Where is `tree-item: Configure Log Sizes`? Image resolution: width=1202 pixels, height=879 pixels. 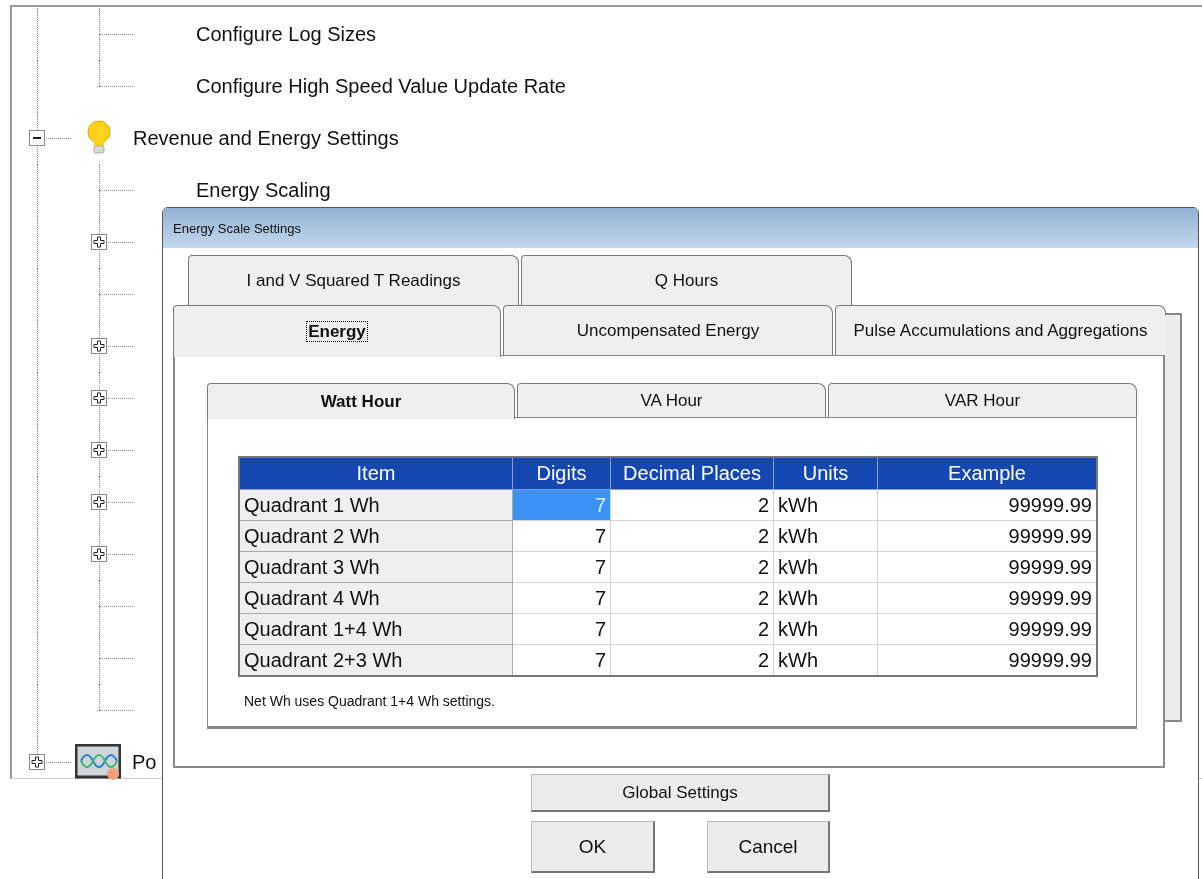
tree-item: Configure Log Sizes is located at coordinates (286, 34).